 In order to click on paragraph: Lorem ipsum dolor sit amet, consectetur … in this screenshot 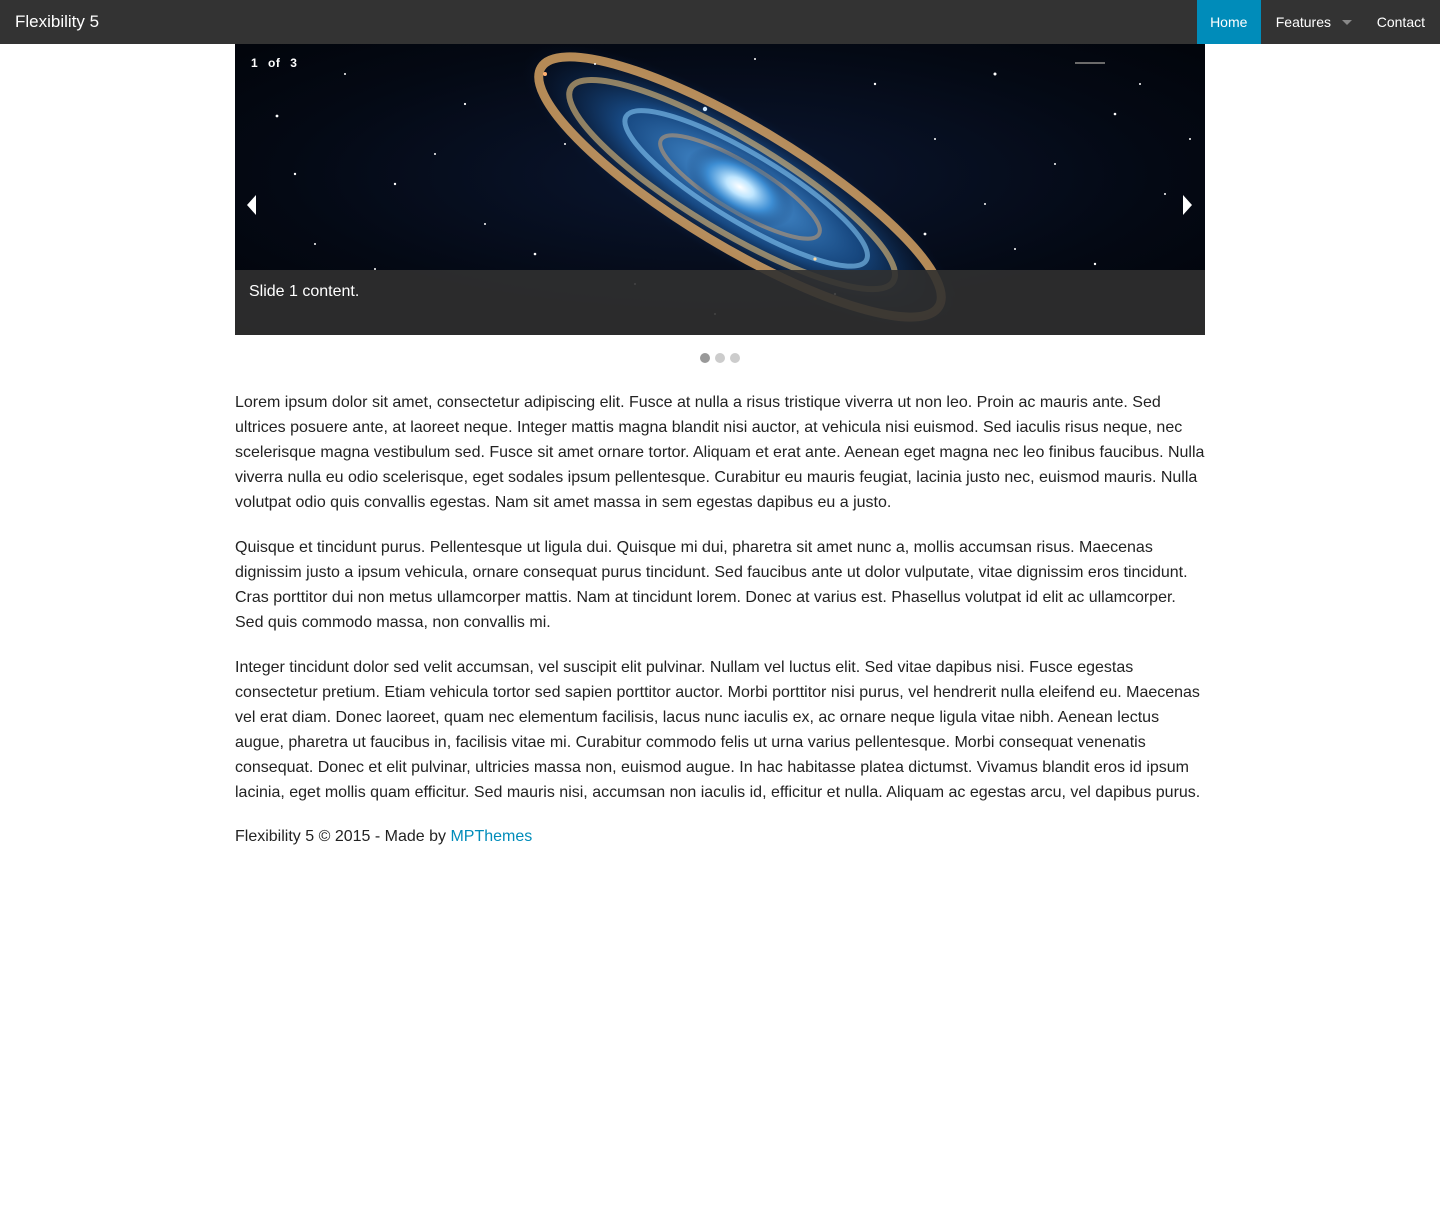, I will do `click(720, 452)`.